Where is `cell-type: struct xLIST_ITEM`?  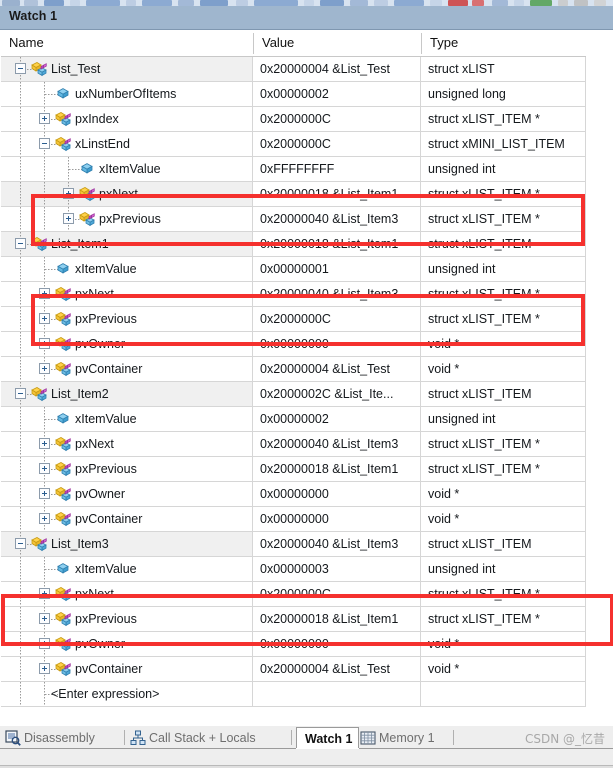 cell-type: struct xLIST_ITEM is located at coordinates (503, 394).